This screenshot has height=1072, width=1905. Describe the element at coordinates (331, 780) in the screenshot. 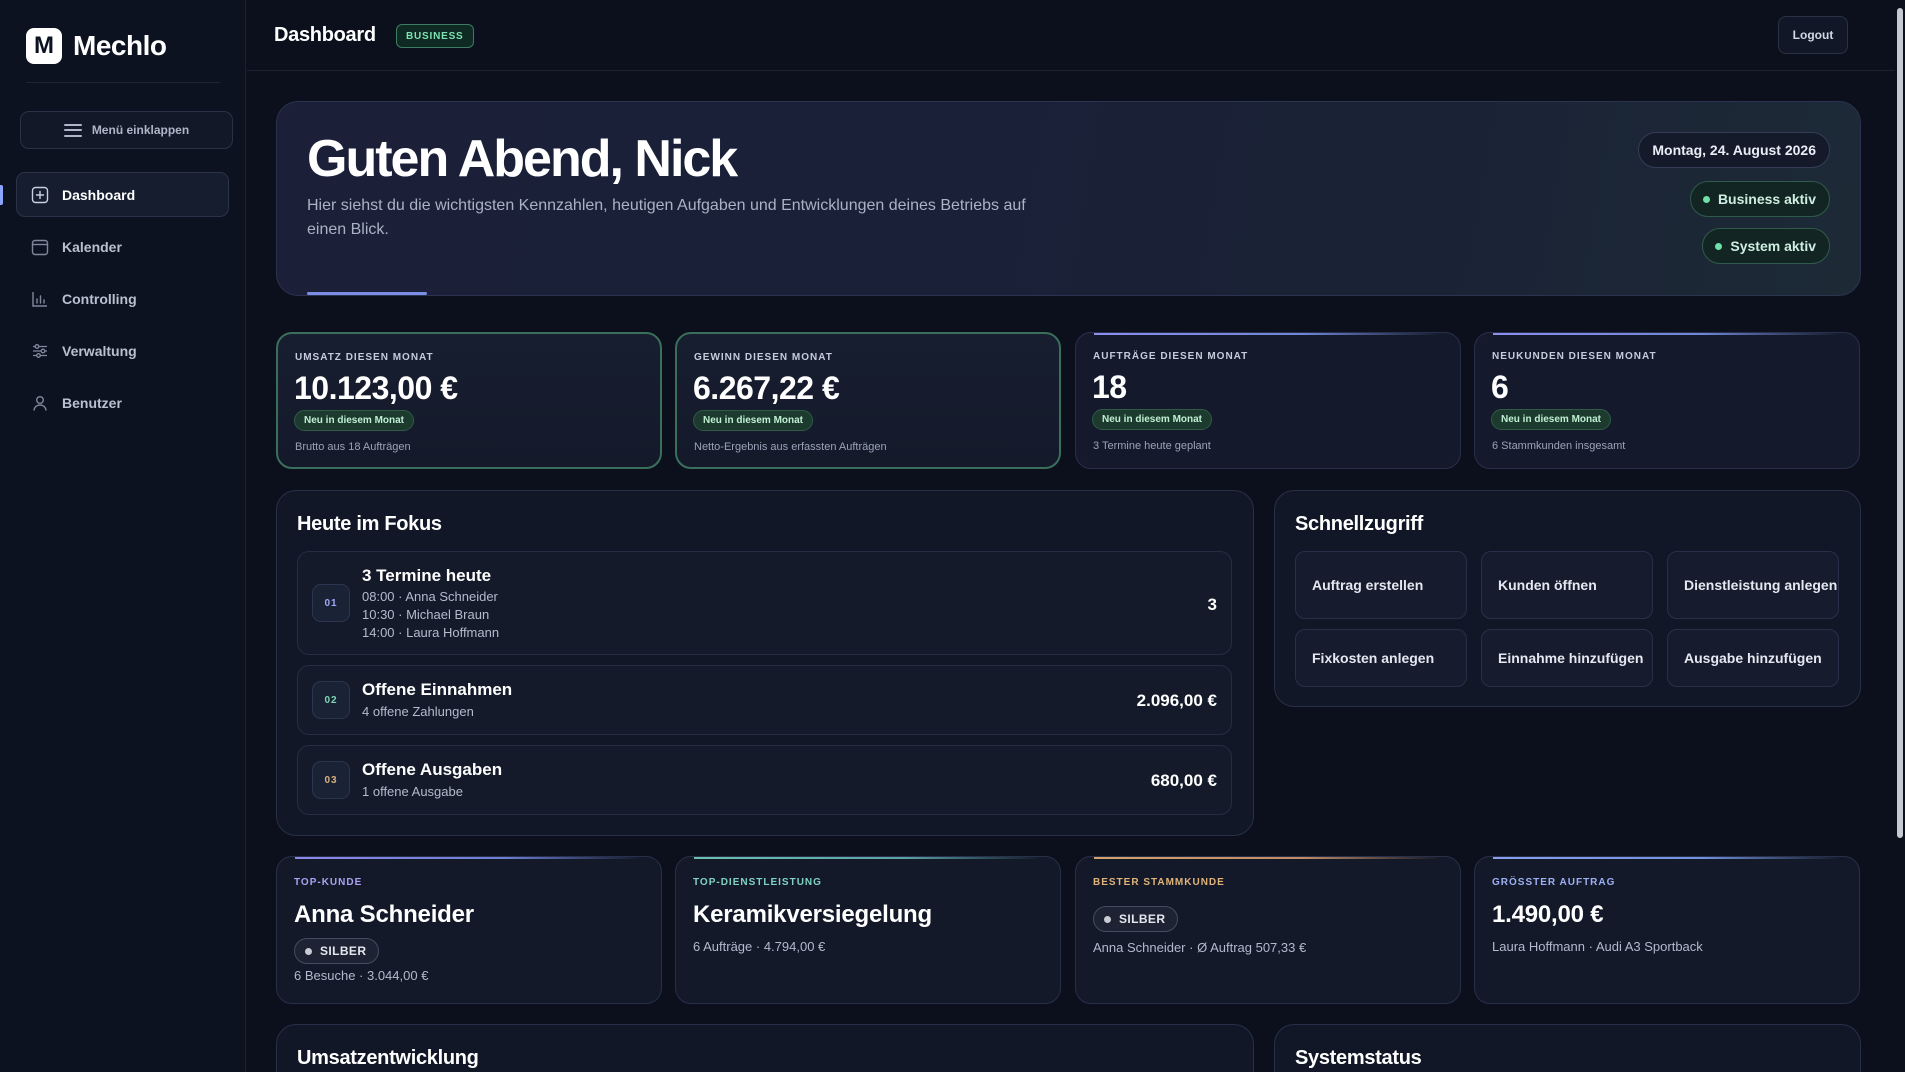

I see `focus-number: 03` at that location.